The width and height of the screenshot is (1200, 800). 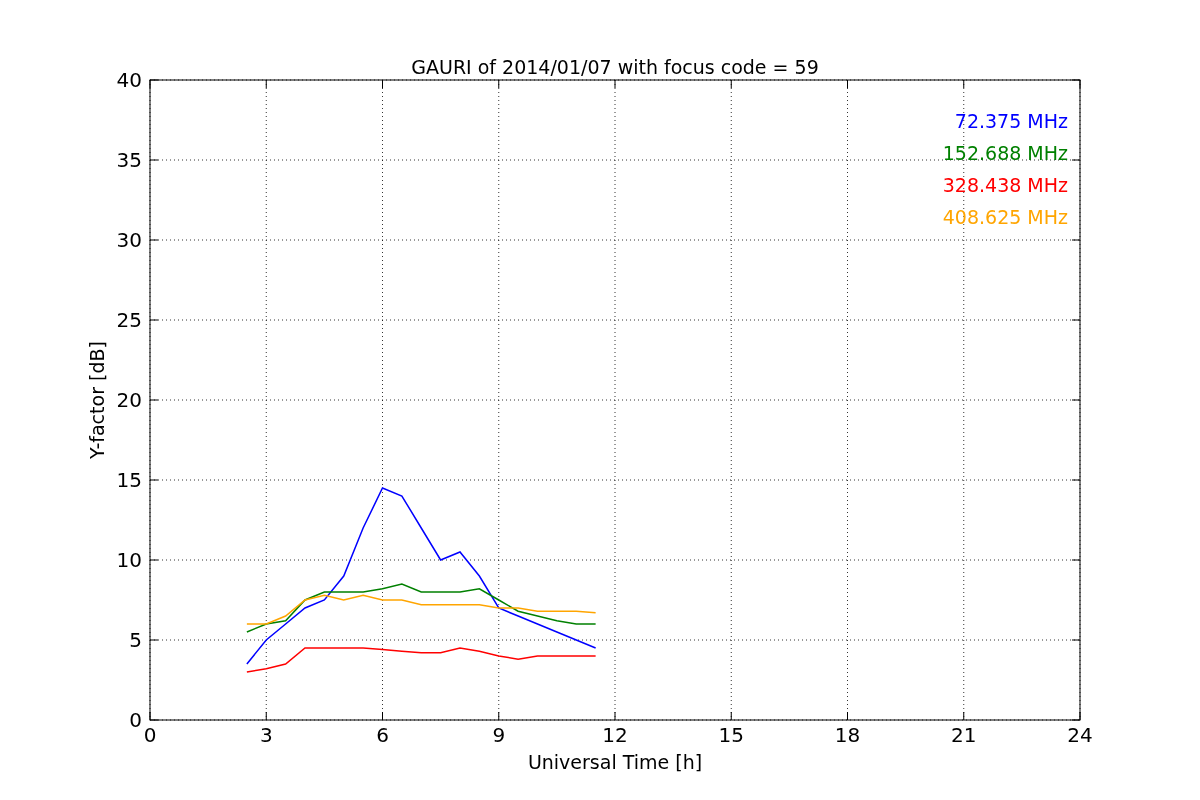 I want to click on y-tick-label: 20, so click(x=129, y=400).